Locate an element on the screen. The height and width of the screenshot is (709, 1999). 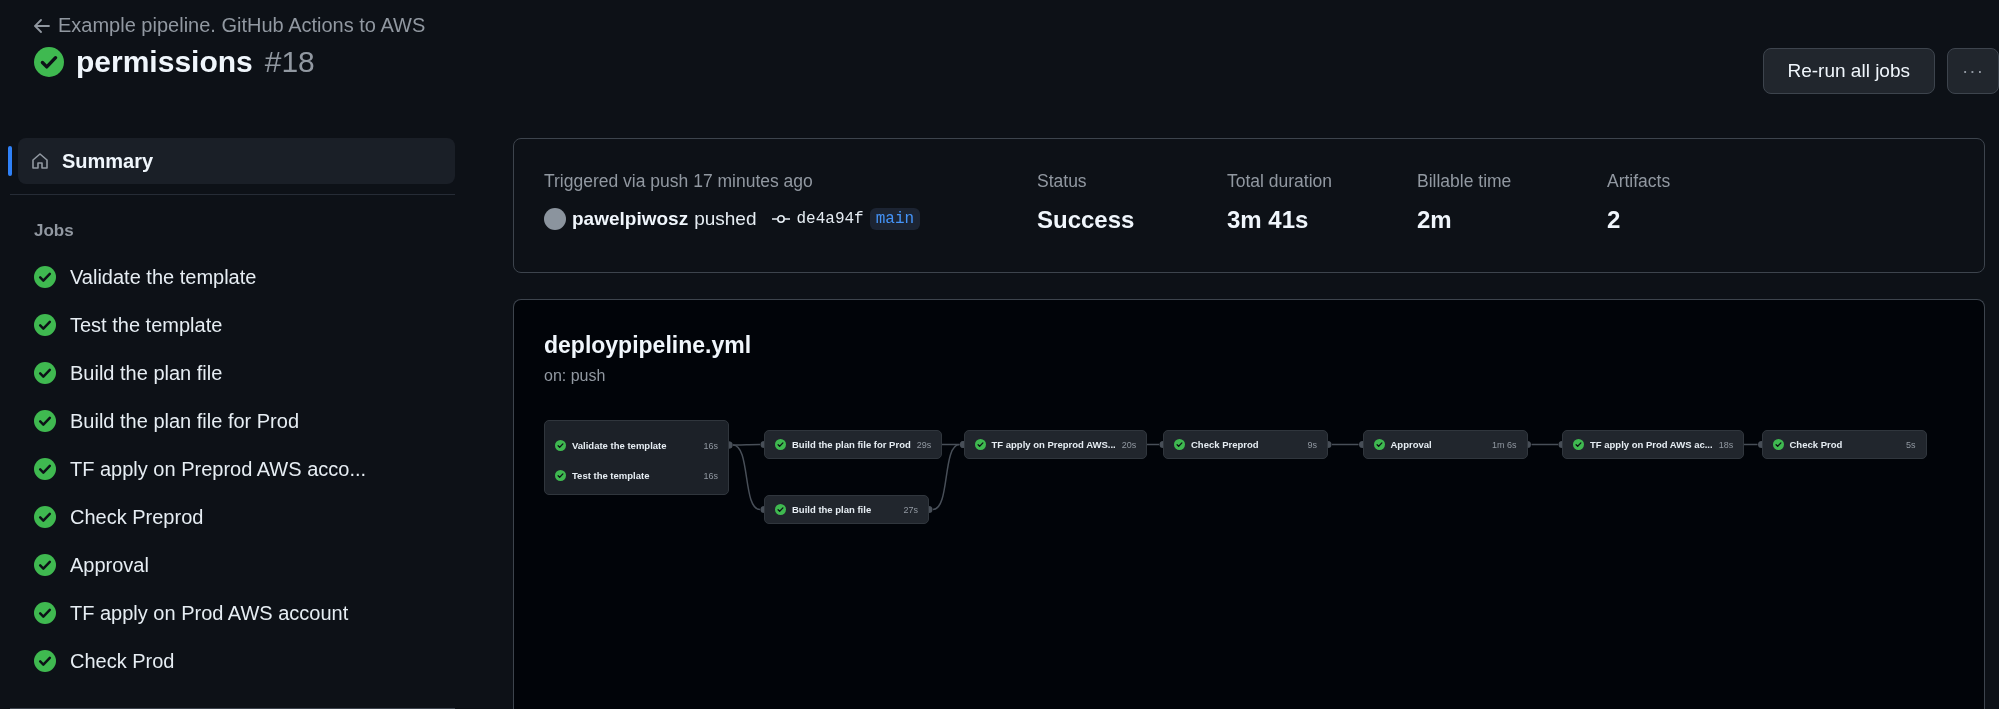
run-number: #18 is located at coordinates (289, 62).